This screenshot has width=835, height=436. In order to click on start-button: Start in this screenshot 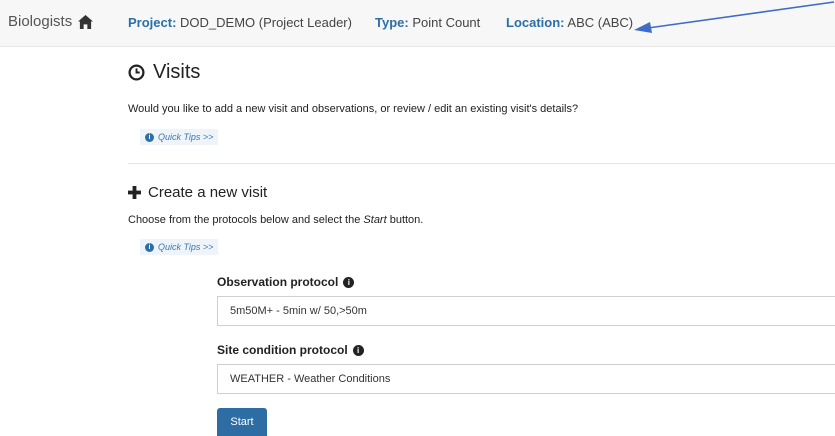, I will do `click(242, 422)`.